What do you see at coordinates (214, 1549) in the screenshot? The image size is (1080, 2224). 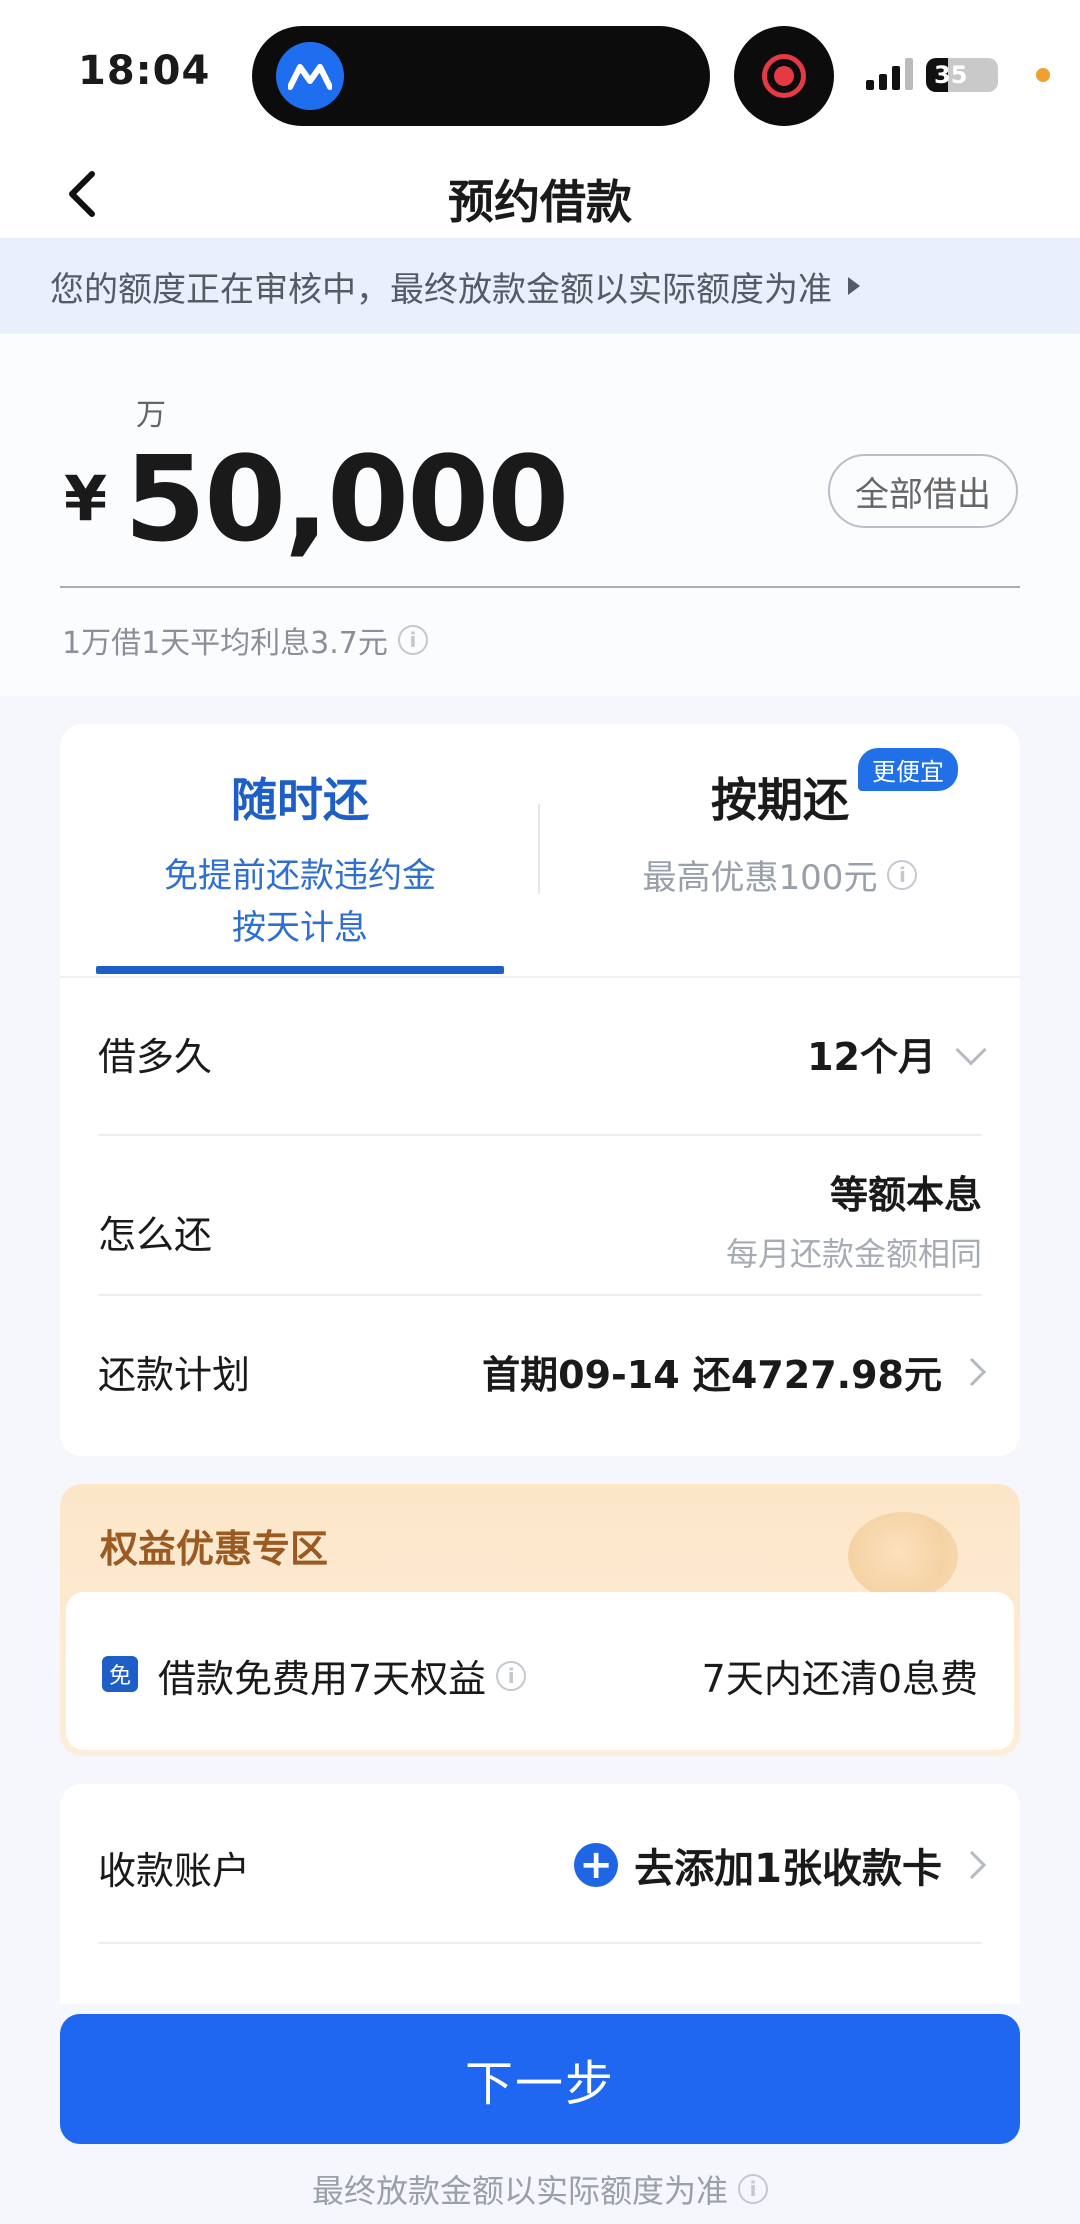 I see `benefits-title: 权益优惠专区` at bounding box center [214, 1549].